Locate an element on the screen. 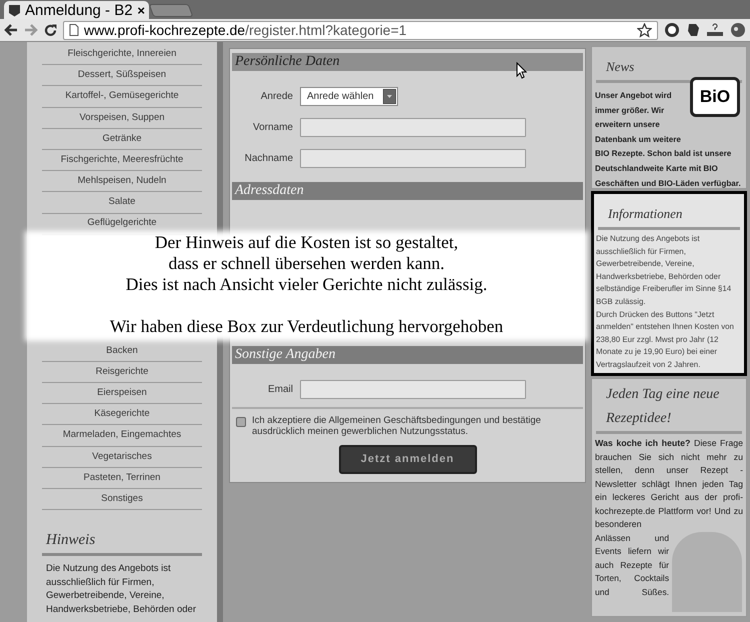 The height and width of the screenshot is (622, 750). newsletter-text: Anlässen und Events liefern wir auch Rezepte für Torten, Cocktails und Süßes. is located at coordinates (632, 565).